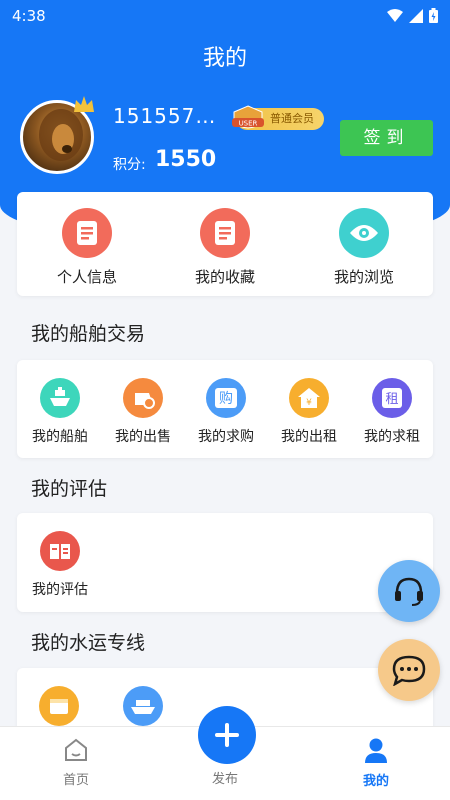  What do you see at coordinates (363, 277) in the screenshot?
I see `quick-item-label: 我的浏览` at bounding box center [363, 277].